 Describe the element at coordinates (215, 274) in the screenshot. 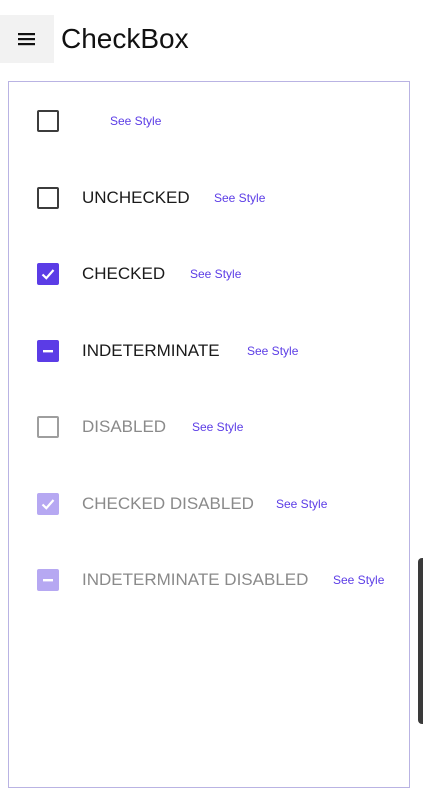

I see `see-style-link-checked: See Style` at that location.